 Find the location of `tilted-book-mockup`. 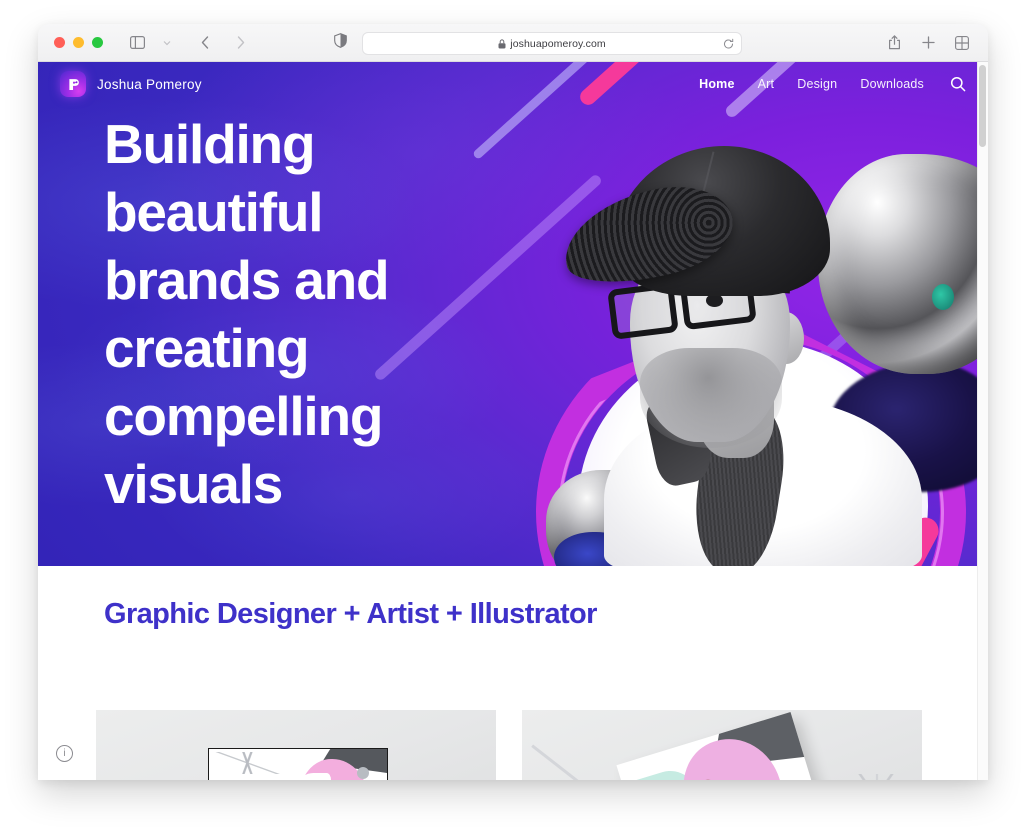

tilted-book-mockup is located at coordinates (721, 746).